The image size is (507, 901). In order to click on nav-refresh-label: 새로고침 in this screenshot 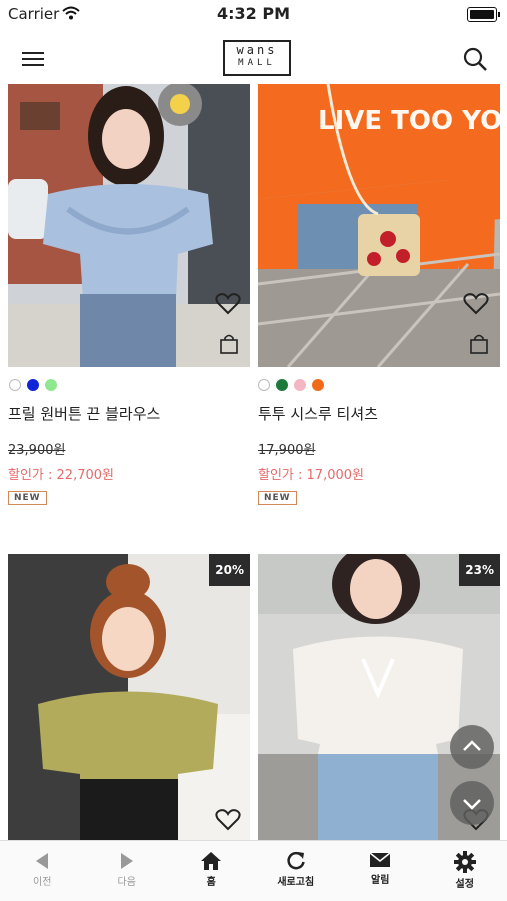, I will do `click(296, 880)`.